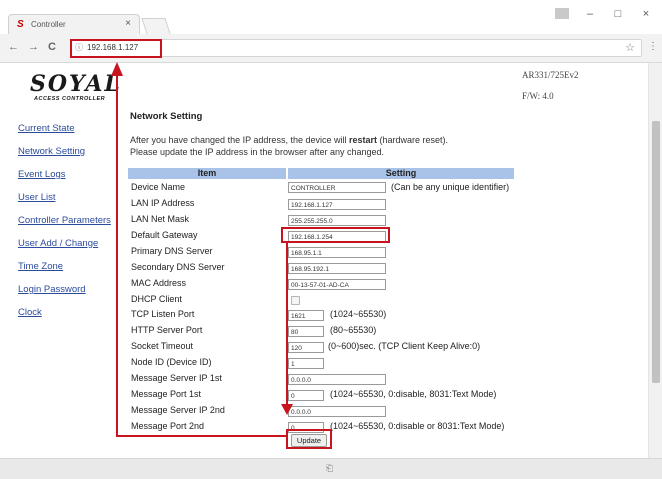 The image size is (662, 479). Describe the element at coordinates (337, 252) in the screenshot. I see `primary-dns-input: 168.95.1.1` at that location.